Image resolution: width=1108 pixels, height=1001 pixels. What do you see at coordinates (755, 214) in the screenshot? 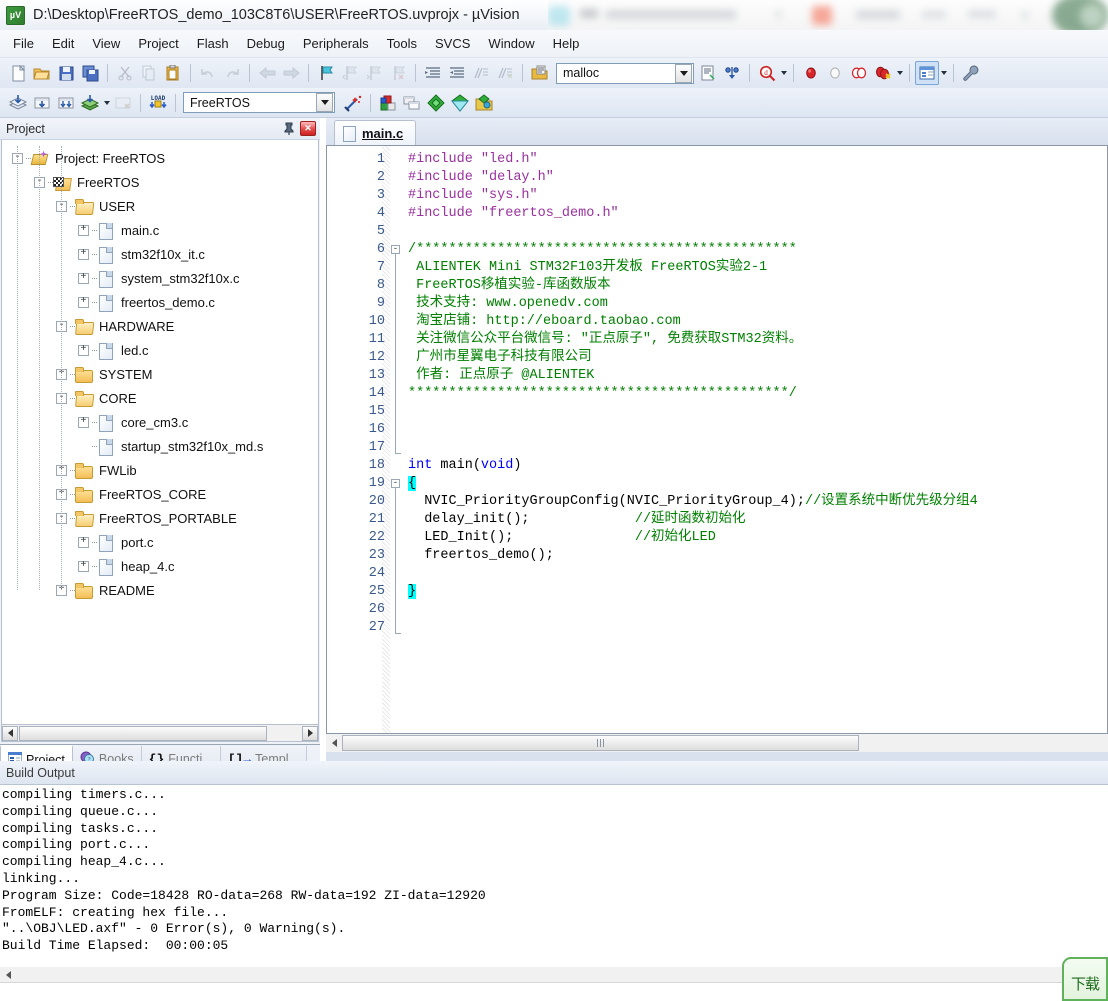
I see `code-line: #include "freertos_demo.h"` at bounding box center [755, 214].